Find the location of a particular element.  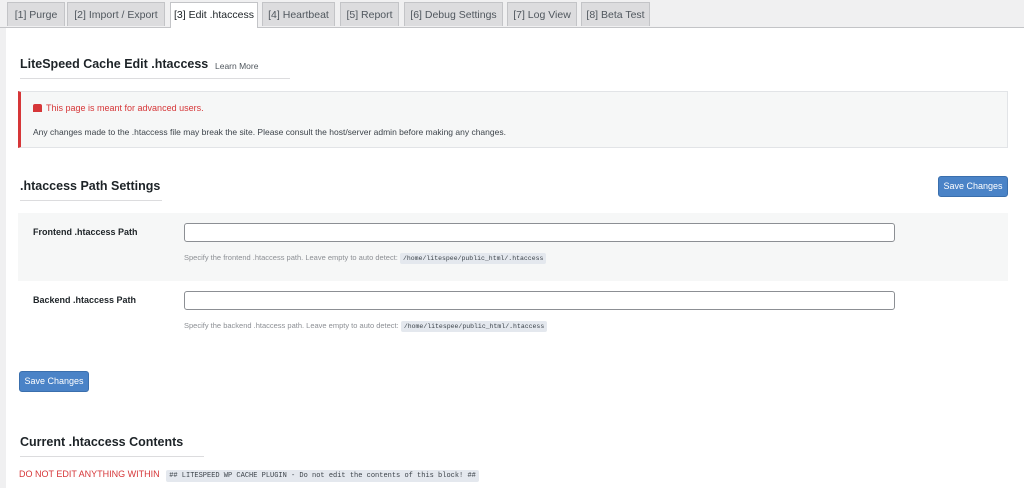

alert-icon is located at coordinates (37, 108).